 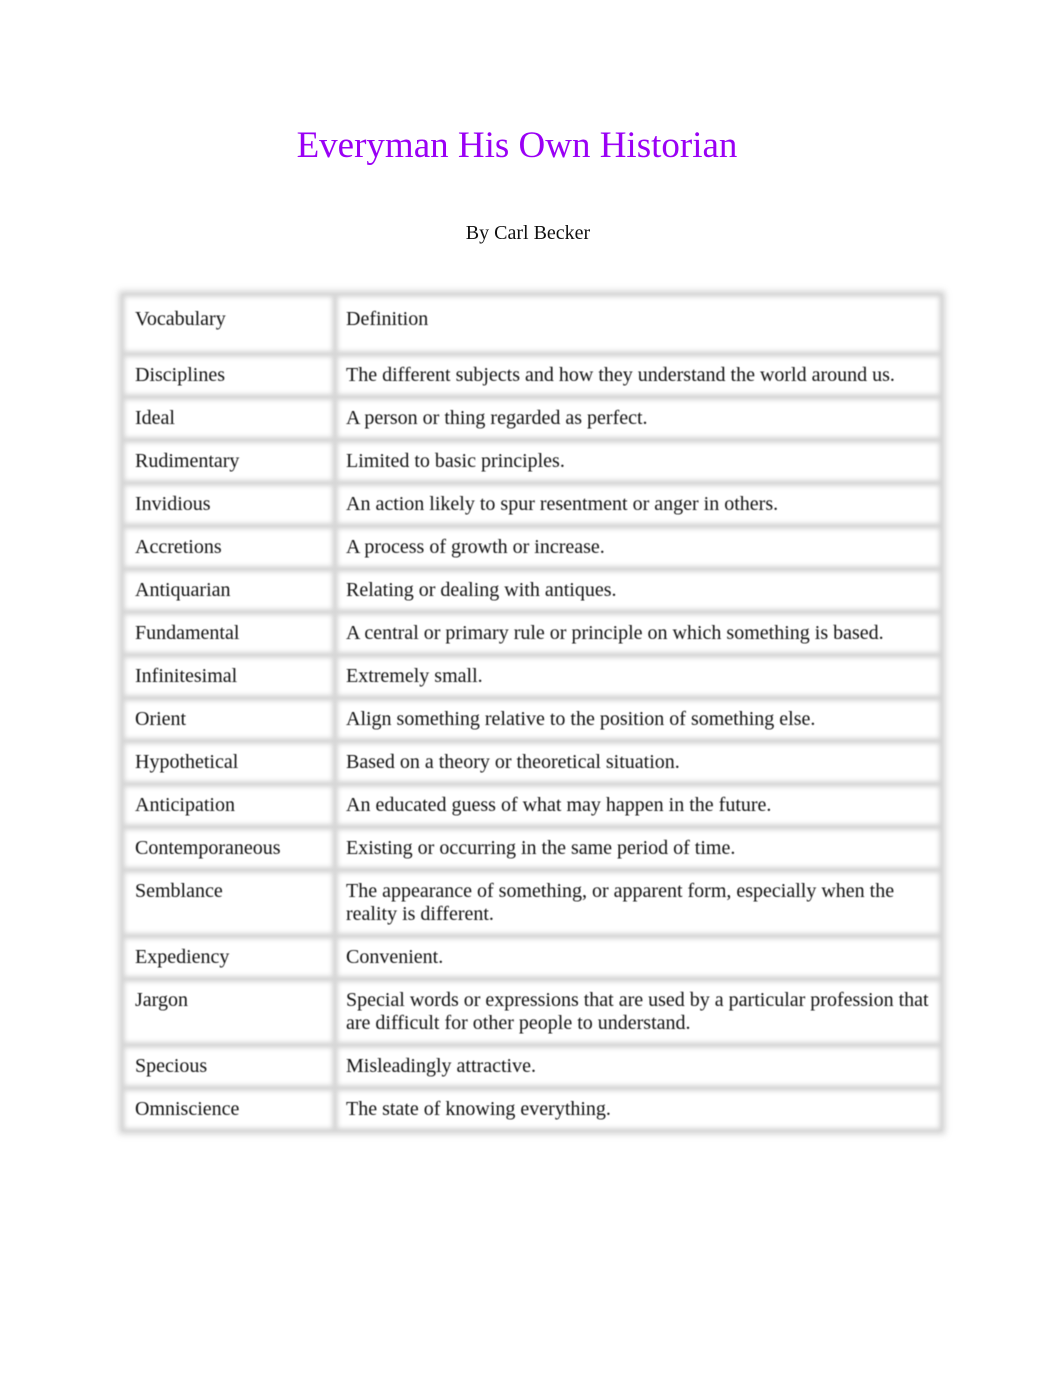 What do you see at coordinates (228, 375) in the screenshot?
I see `vocabulary-term: Disciplines` at bounding box center [228, 375].